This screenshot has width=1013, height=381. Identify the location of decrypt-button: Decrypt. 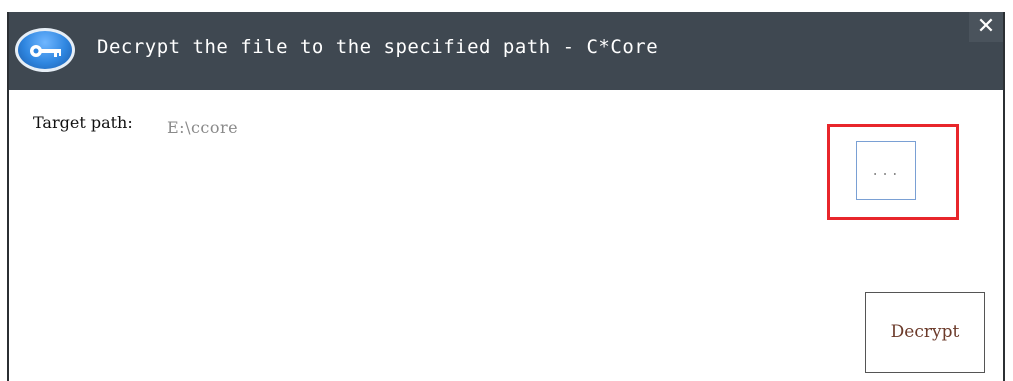
(925, 332).